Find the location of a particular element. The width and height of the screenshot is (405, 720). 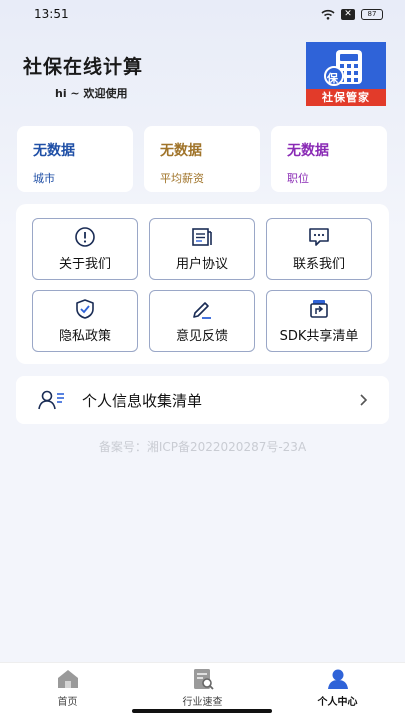

nav-home: 首页 is located at coordinates (67, 691).